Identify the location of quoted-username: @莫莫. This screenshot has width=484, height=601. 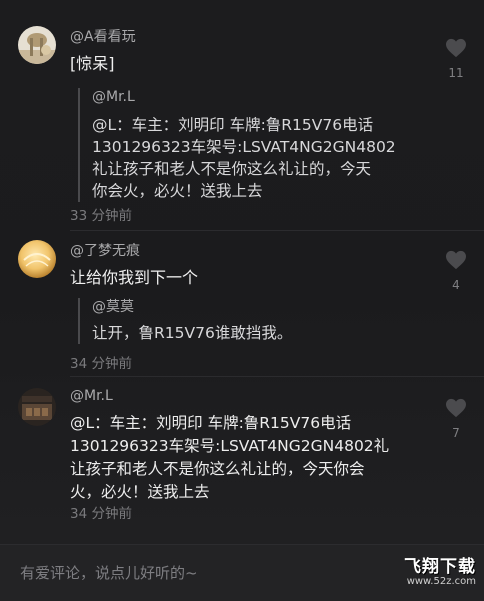
(192, 307).